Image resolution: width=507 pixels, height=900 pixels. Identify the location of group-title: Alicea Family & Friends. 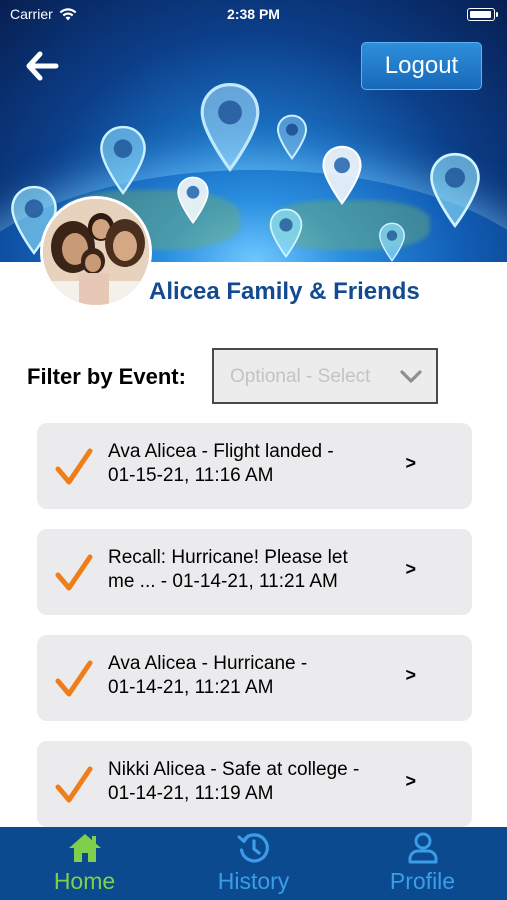
(284, 291).